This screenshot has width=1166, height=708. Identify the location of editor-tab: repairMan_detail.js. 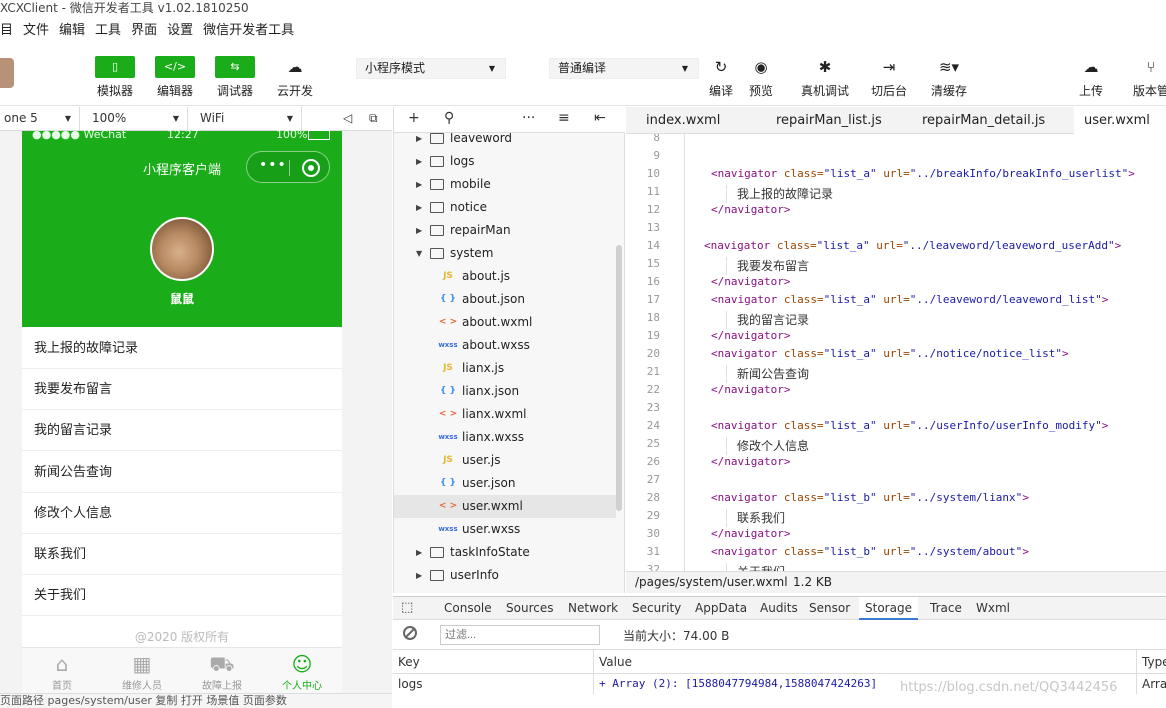
(983, 120).